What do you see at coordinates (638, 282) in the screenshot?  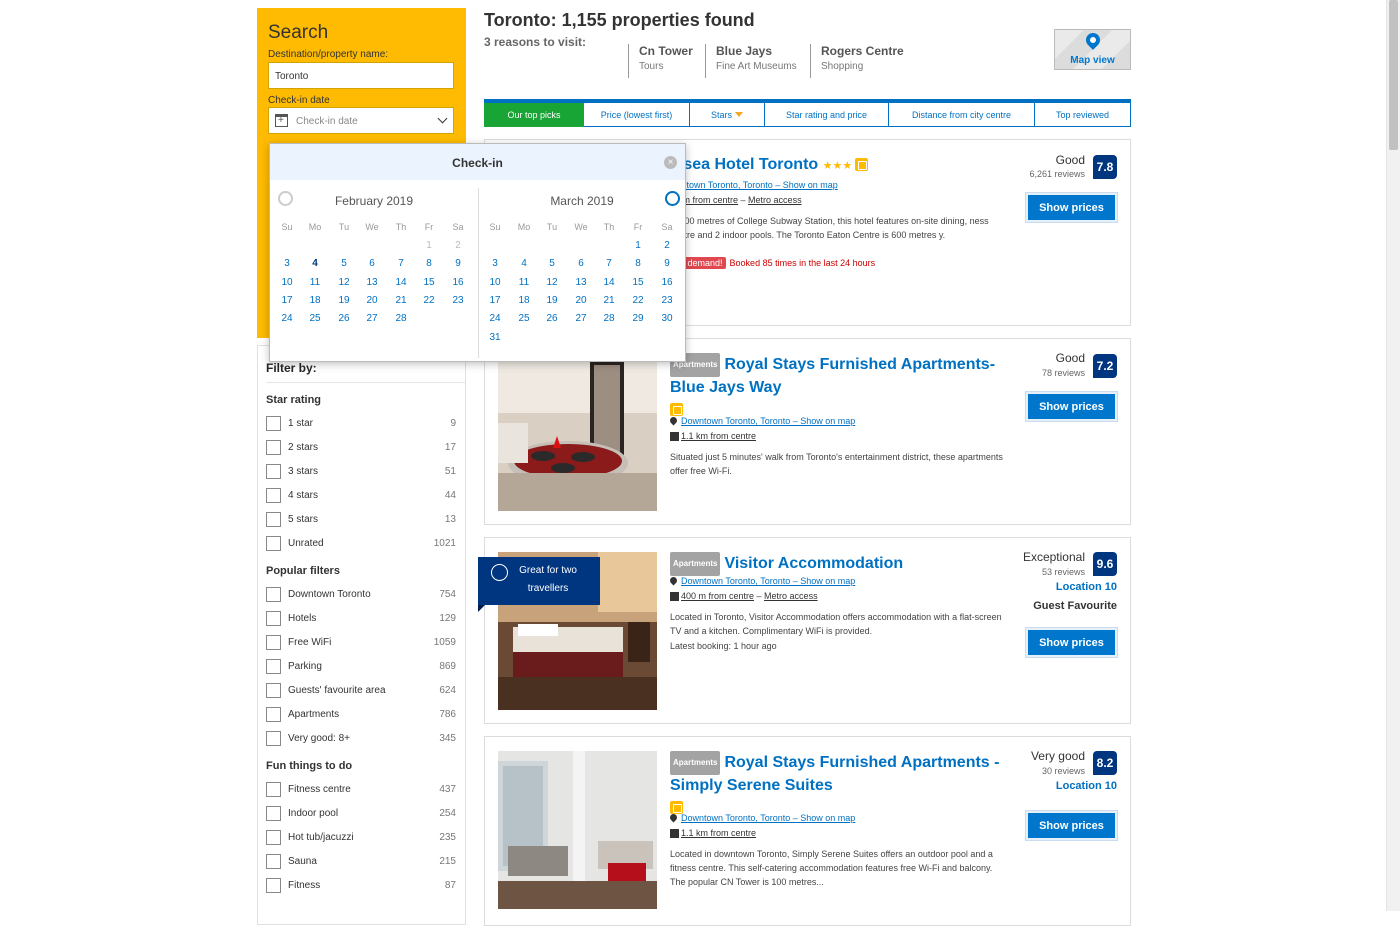 I see `calendar-day: 15` at bounding box center [638, 282].